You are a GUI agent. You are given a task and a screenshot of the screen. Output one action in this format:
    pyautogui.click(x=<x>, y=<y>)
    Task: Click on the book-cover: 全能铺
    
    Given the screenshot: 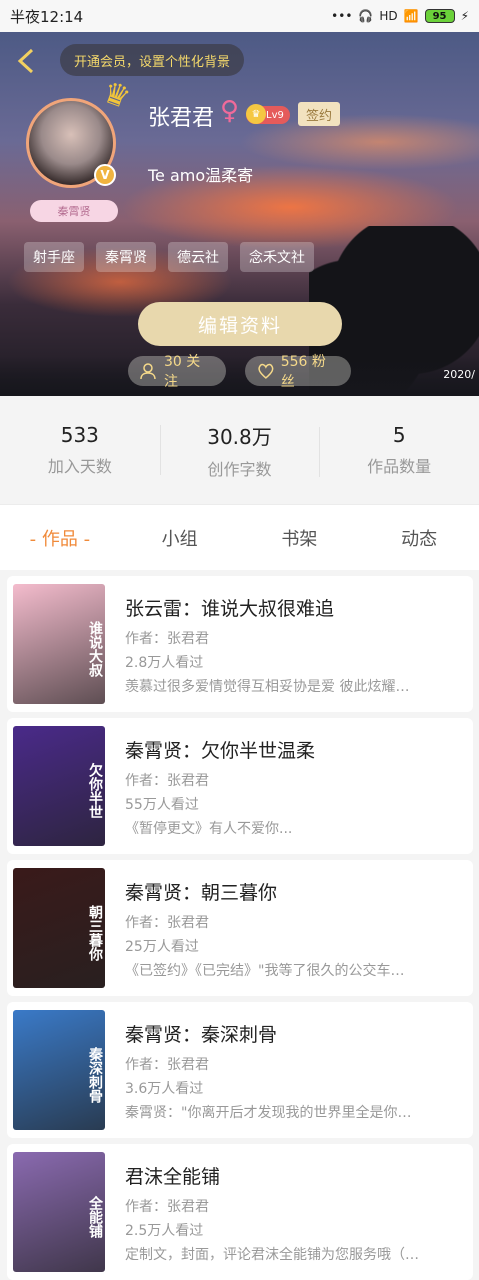 What is the action you would take?
    pyautogui.click(x=59, y=1212)
    